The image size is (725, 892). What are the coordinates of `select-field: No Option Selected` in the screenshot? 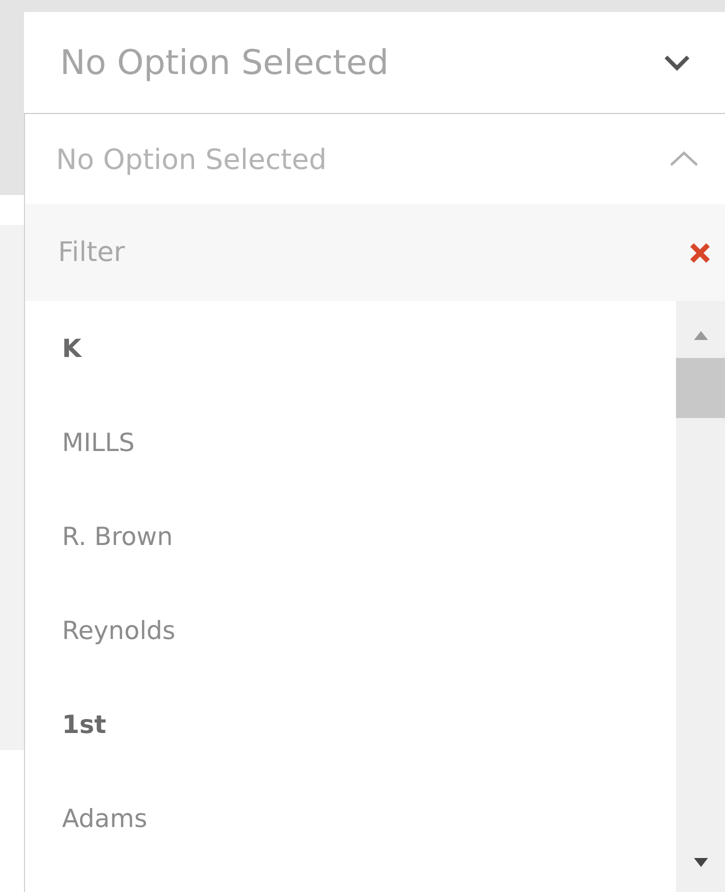 It's located at (374, 63).